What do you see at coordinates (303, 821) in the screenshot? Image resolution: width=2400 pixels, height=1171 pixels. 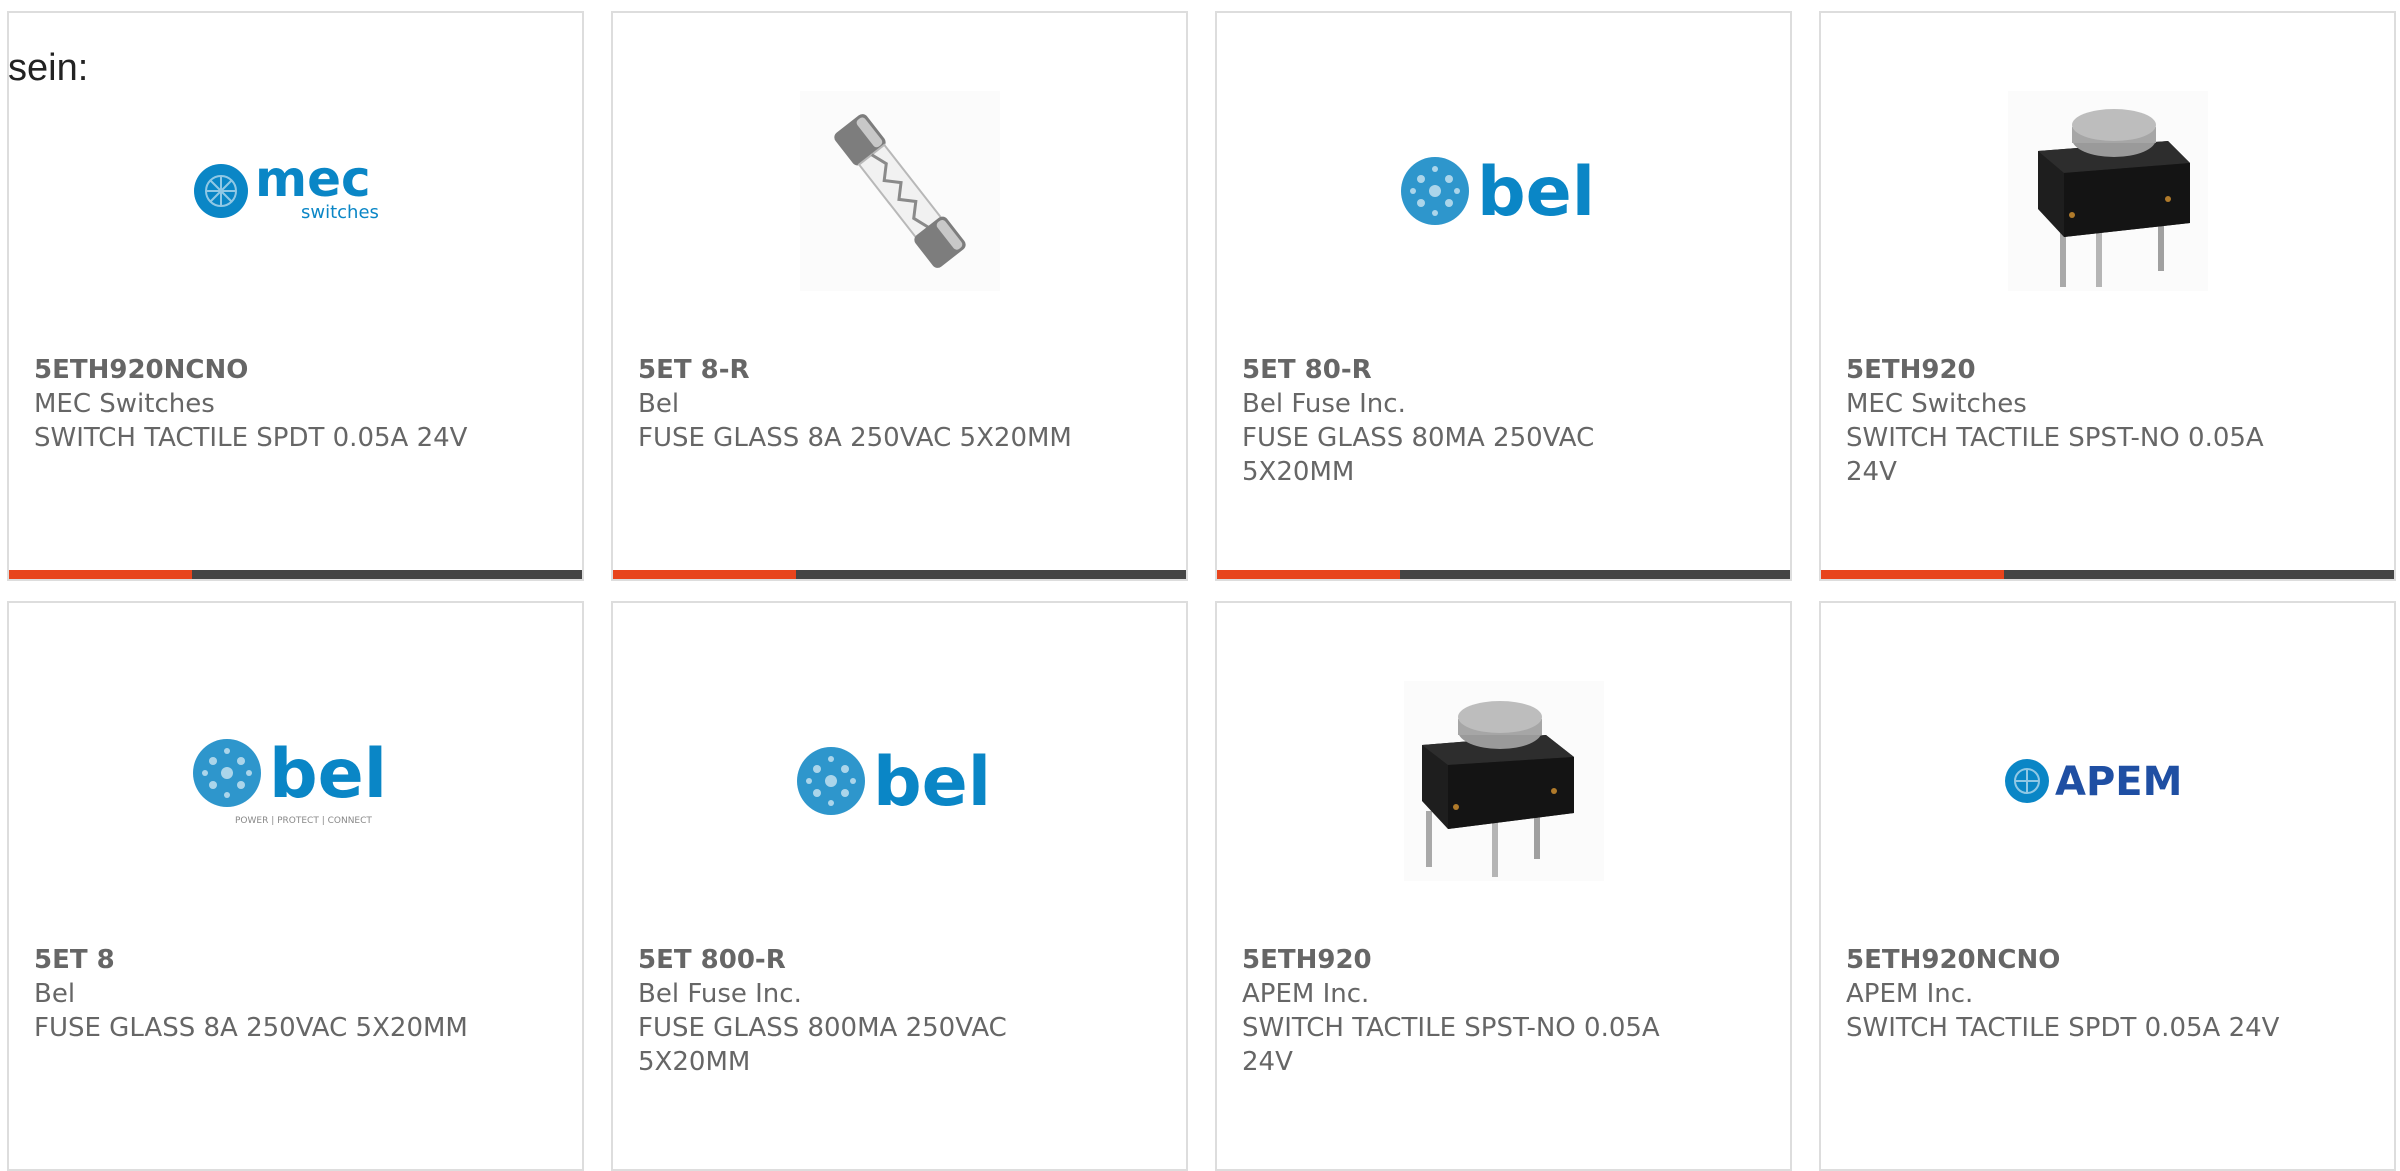 I see `bel-logo-tagline-text: POWER | PROTECT | CONNECT` at bounding box center [303, 821].